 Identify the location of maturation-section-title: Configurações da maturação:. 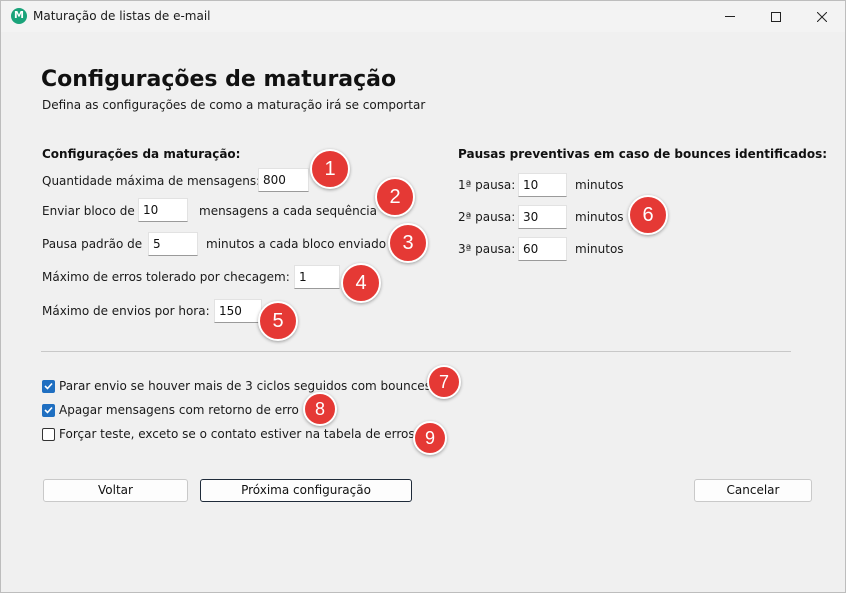
(141, 154).